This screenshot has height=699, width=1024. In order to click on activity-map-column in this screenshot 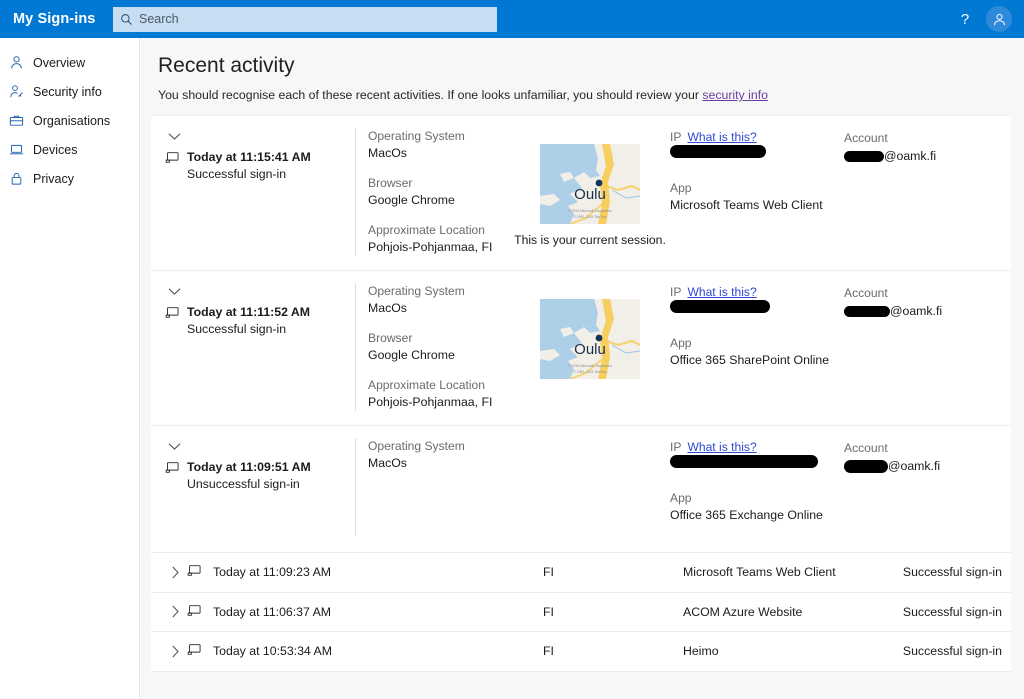, I will do `click(590, 487)`.